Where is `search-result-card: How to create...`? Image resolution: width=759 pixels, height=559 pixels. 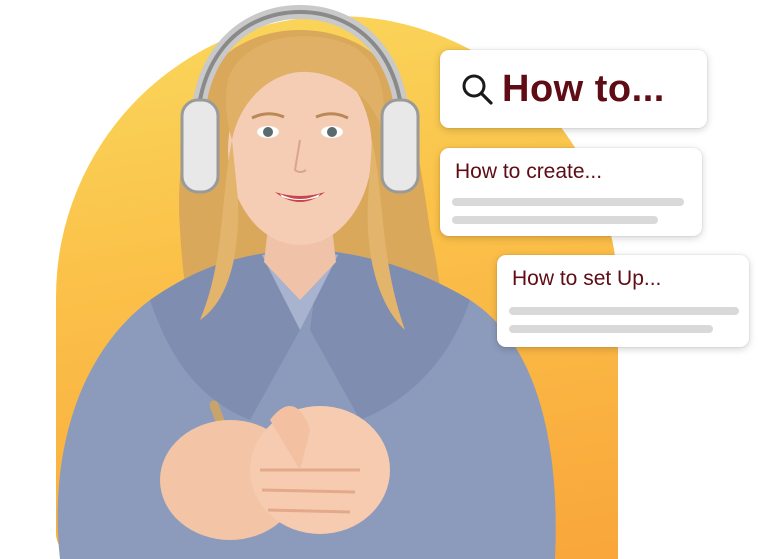 search-result-card: How to create... is located at coordinates (571, 192).